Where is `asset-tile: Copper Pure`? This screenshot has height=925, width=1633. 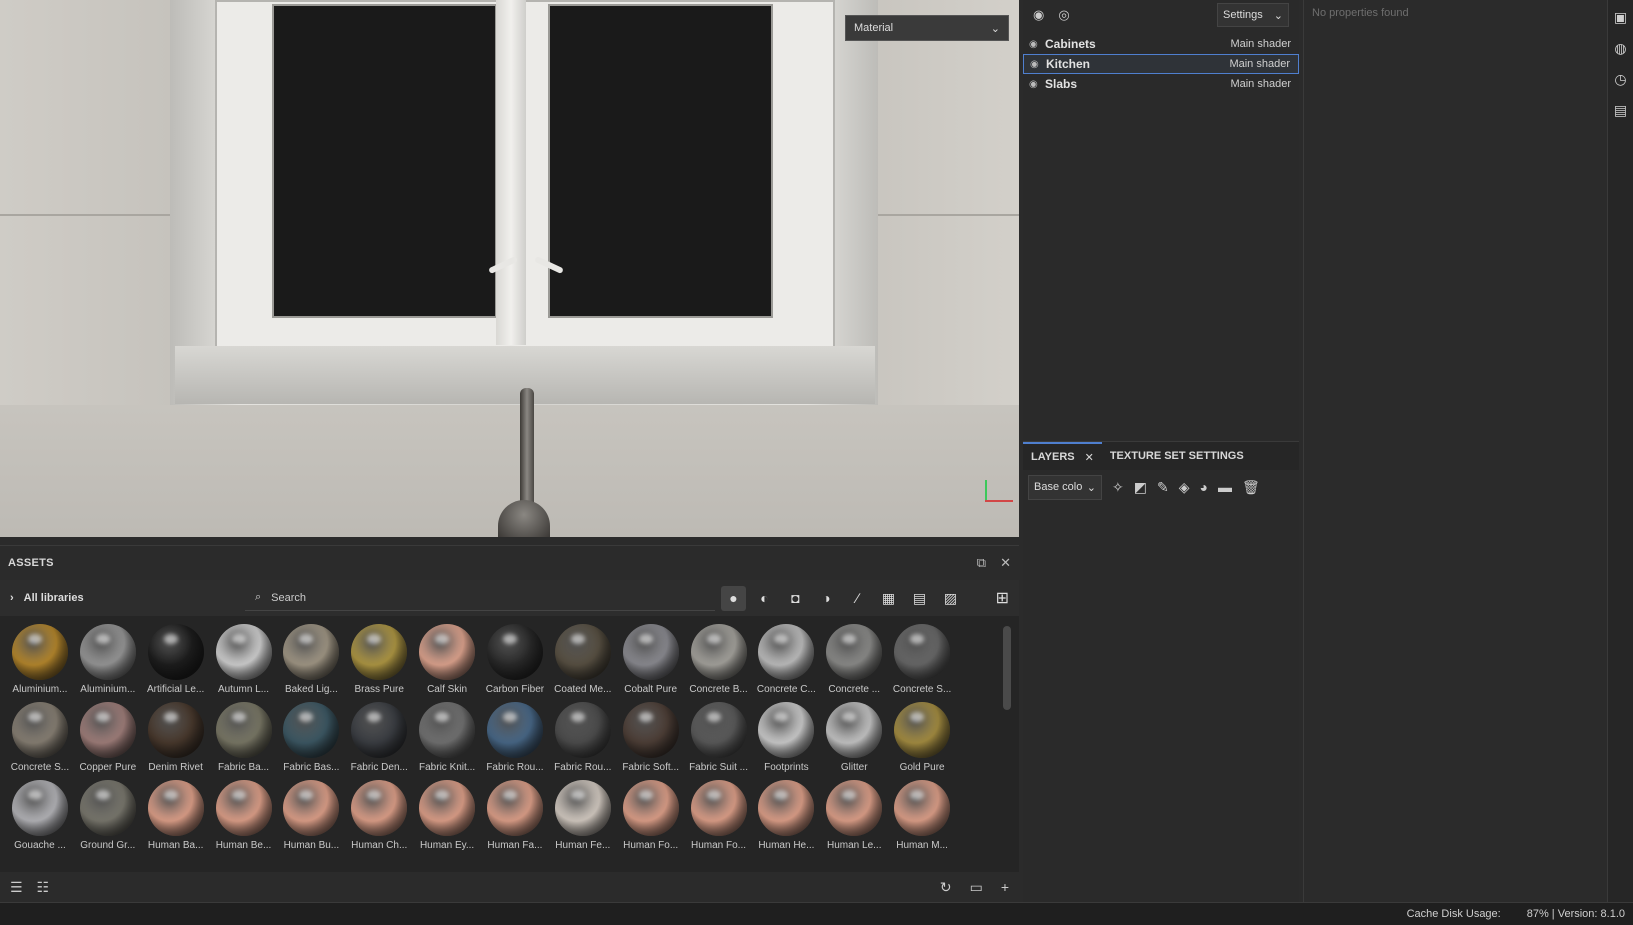
asset-tile: Copper Pure is located at coordinates (108, 741).